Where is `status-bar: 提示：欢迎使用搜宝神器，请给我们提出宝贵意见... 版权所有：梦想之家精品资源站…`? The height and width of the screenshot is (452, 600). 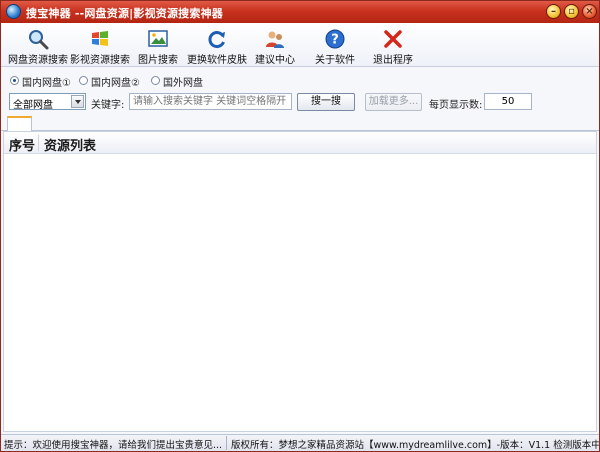 status-bar: 提示：欢迎使用搜宝神器，请给我们提出宝贵意见... 版权所有：梦想之家精品资源站… is located at coordinates (300, 442).